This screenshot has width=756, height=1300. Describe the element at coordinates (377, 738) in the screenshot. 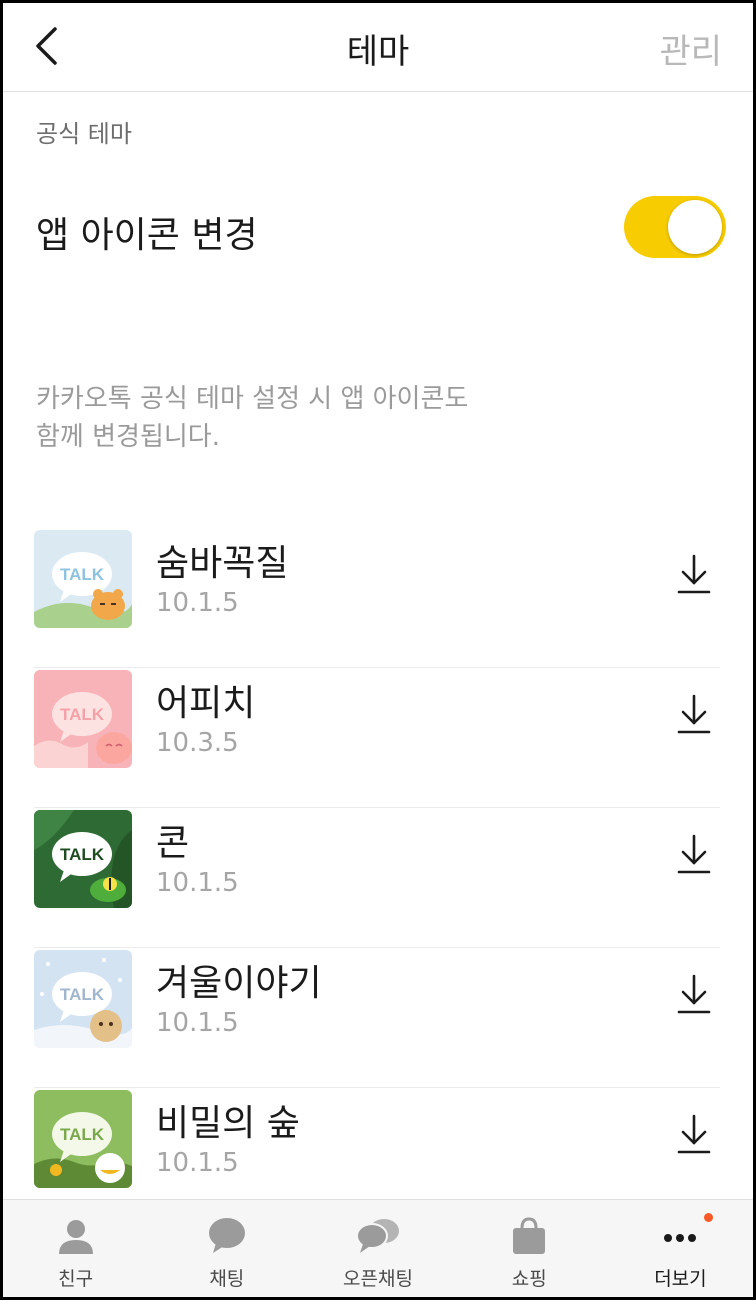

I see `theme-item-apeach: TALK 어피치 10.3.5` at that location.